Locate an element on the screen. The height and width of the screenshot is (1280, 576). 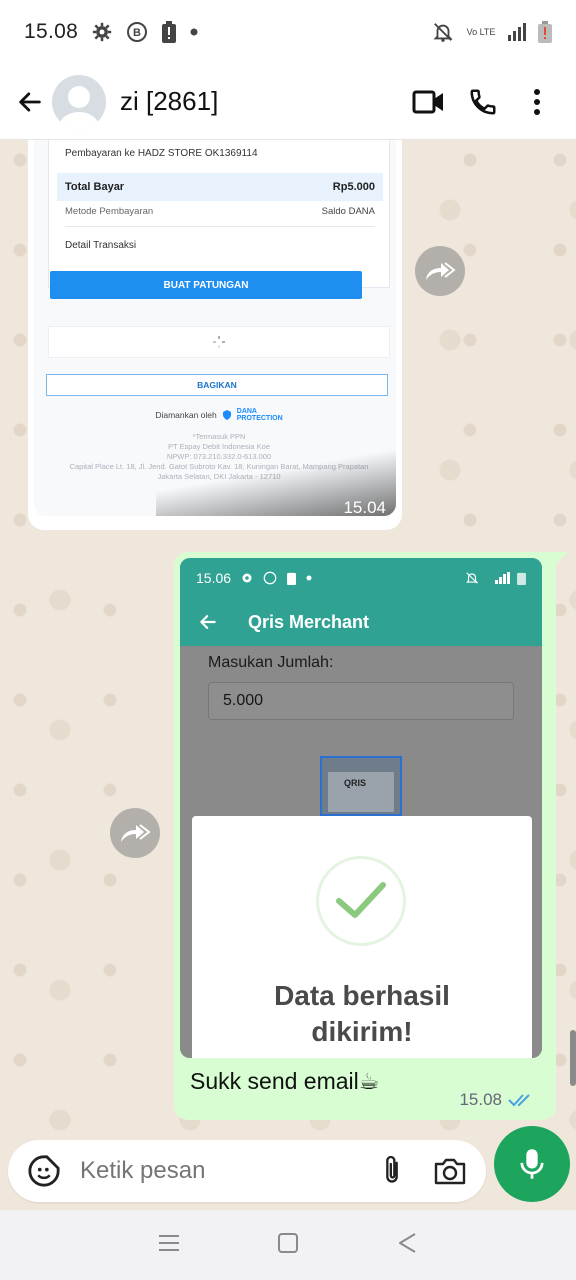
scrollbar is located at coordinates (573, 1058).